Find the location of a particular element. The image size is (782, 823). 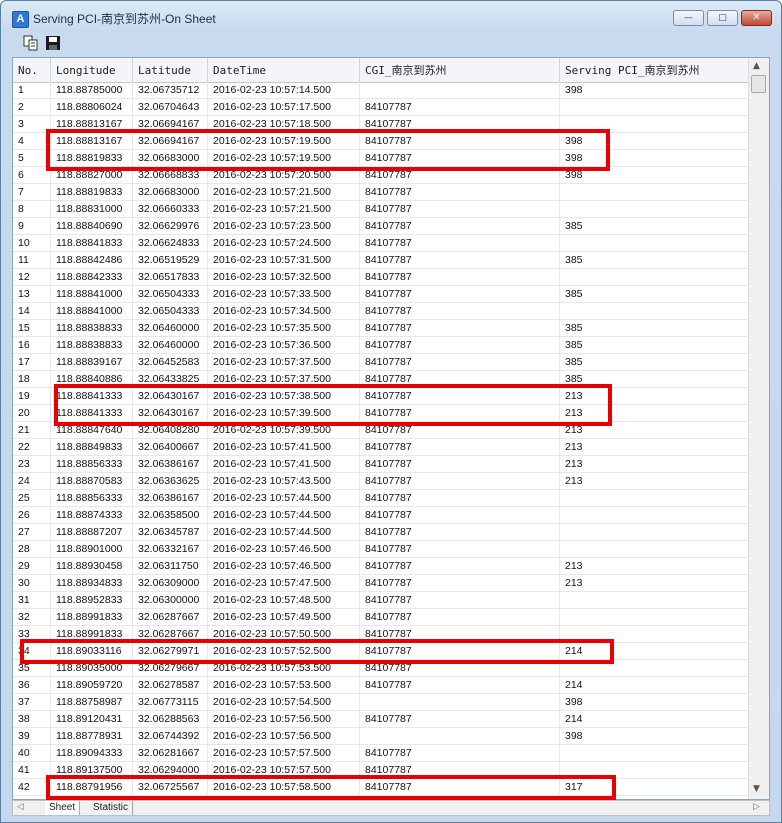

table-cell: 118.88840690 is located at coordinates (92, 226).